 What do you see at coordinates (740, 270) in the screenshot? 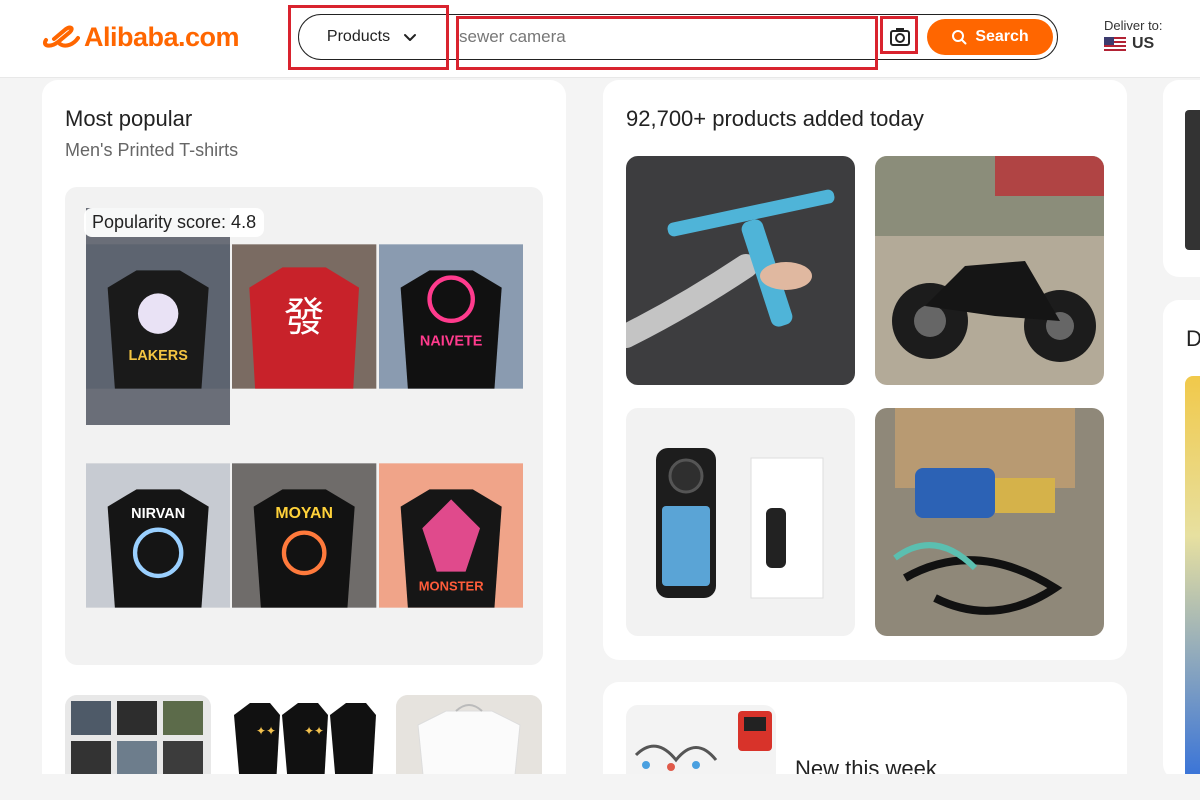
I see `product-image-window-squeegee` at bounding box center [740, 270].